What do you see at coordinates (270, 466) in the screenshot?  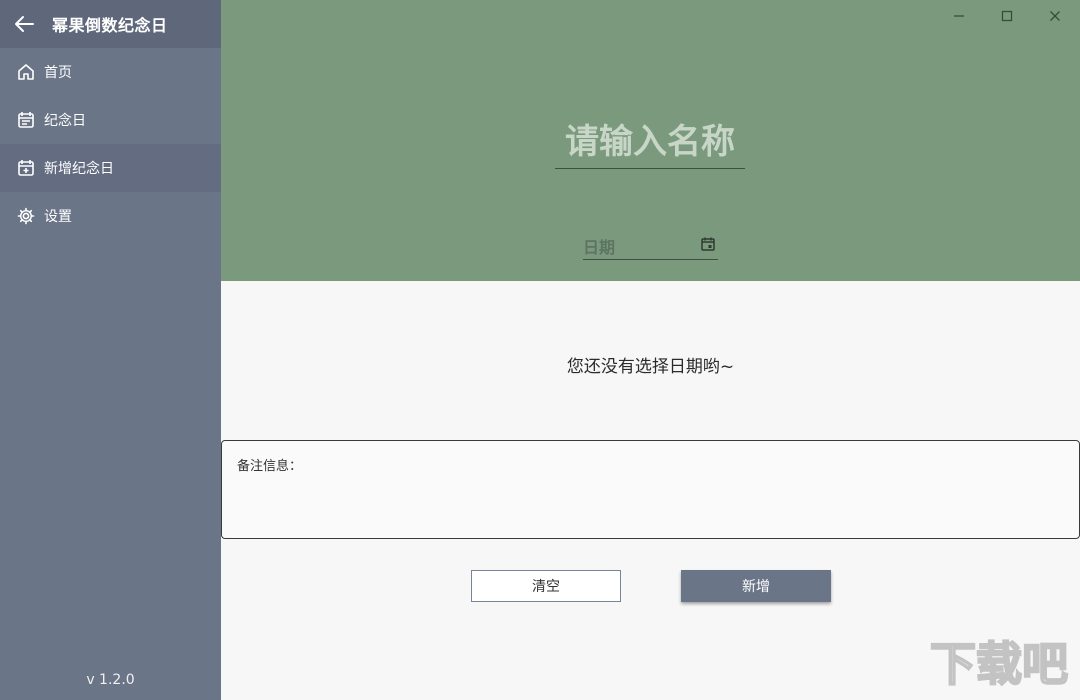 I see `notes-label: 备注信息：` at bounding box center [270, 466].